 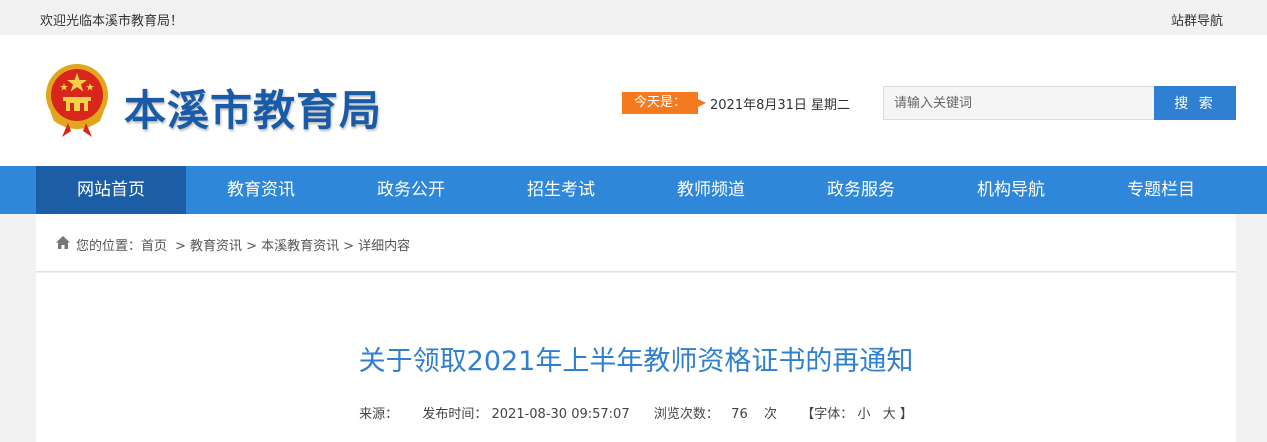 I want to click on top-bar: 欢迎光临本溪市教育局！ 站群导航, so click(x=633, y=17).